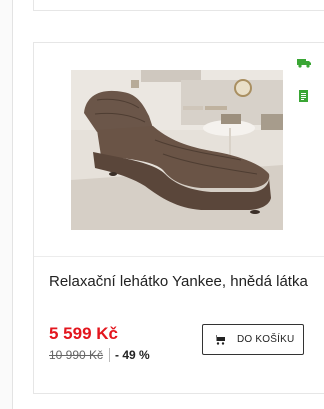 This screenshot has height=409, width=324. I want to click on original-price: 10 990 Kč, so click(76, 355).